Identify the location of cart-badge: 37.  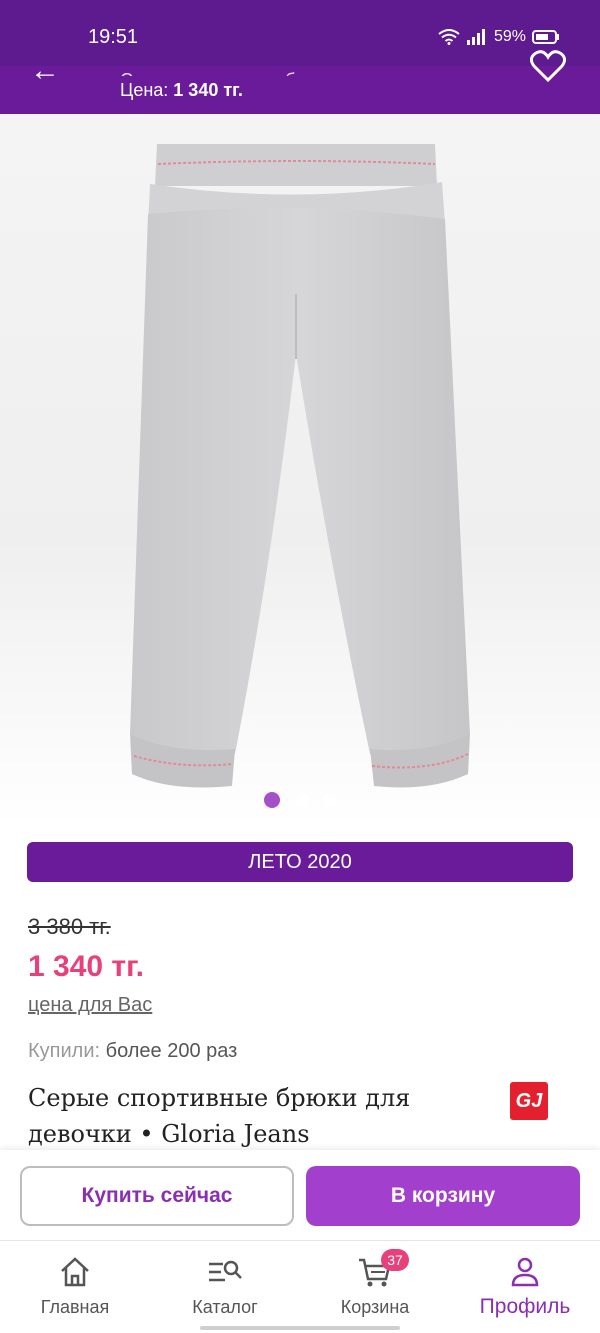
(395, 1260).